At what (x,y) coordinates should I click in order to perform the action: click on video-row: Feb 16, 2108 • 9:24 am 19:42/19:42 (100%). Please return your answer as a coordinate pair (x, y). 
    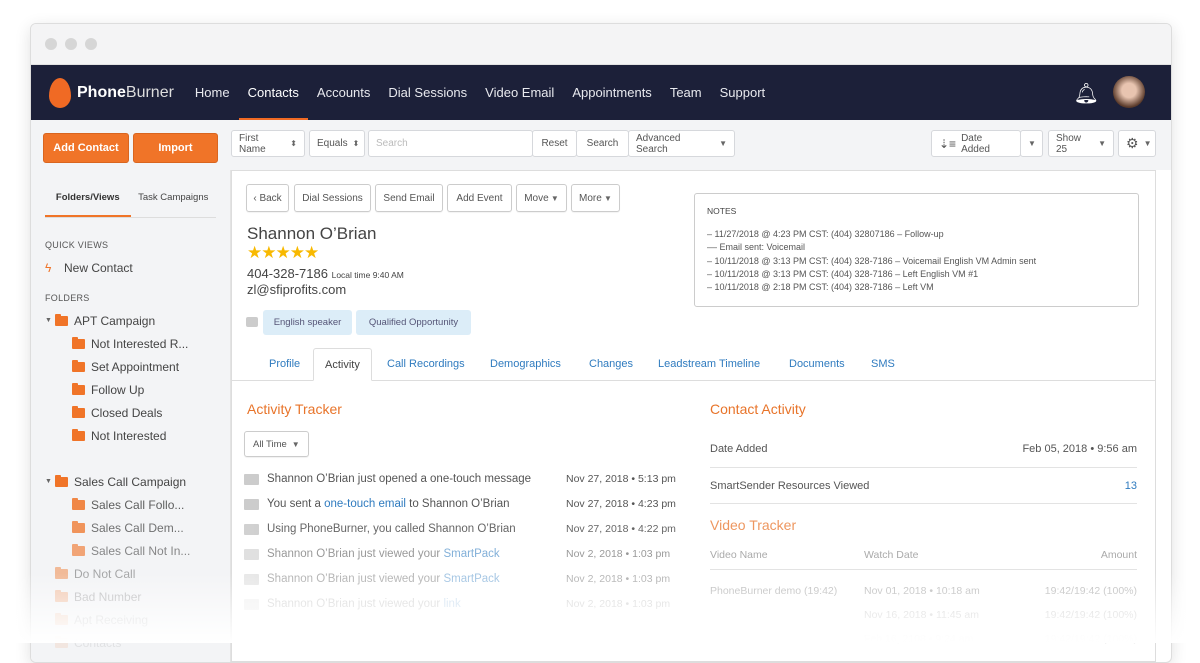
    Looking at the image, I should click on (923, 639).